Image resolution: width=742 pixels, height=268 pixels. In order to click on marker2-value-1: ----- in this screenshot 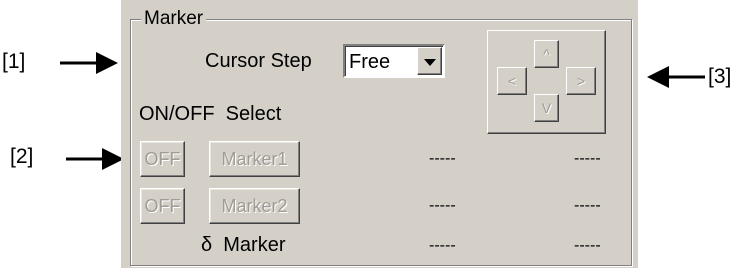, I will do `click(442, 205)`.